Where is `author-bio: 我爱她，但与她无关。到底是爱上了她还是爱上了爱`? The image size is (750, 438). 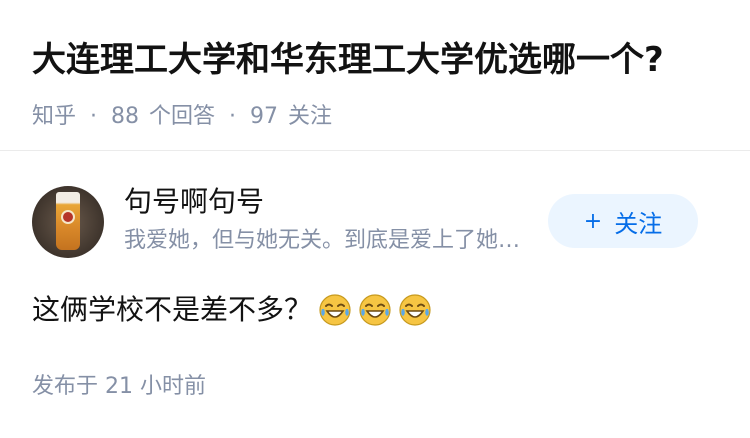
author-bio: 我爱她，但与她无关。到底是爱上了她还是爱上了爱 is located at coordinates (330, 240).